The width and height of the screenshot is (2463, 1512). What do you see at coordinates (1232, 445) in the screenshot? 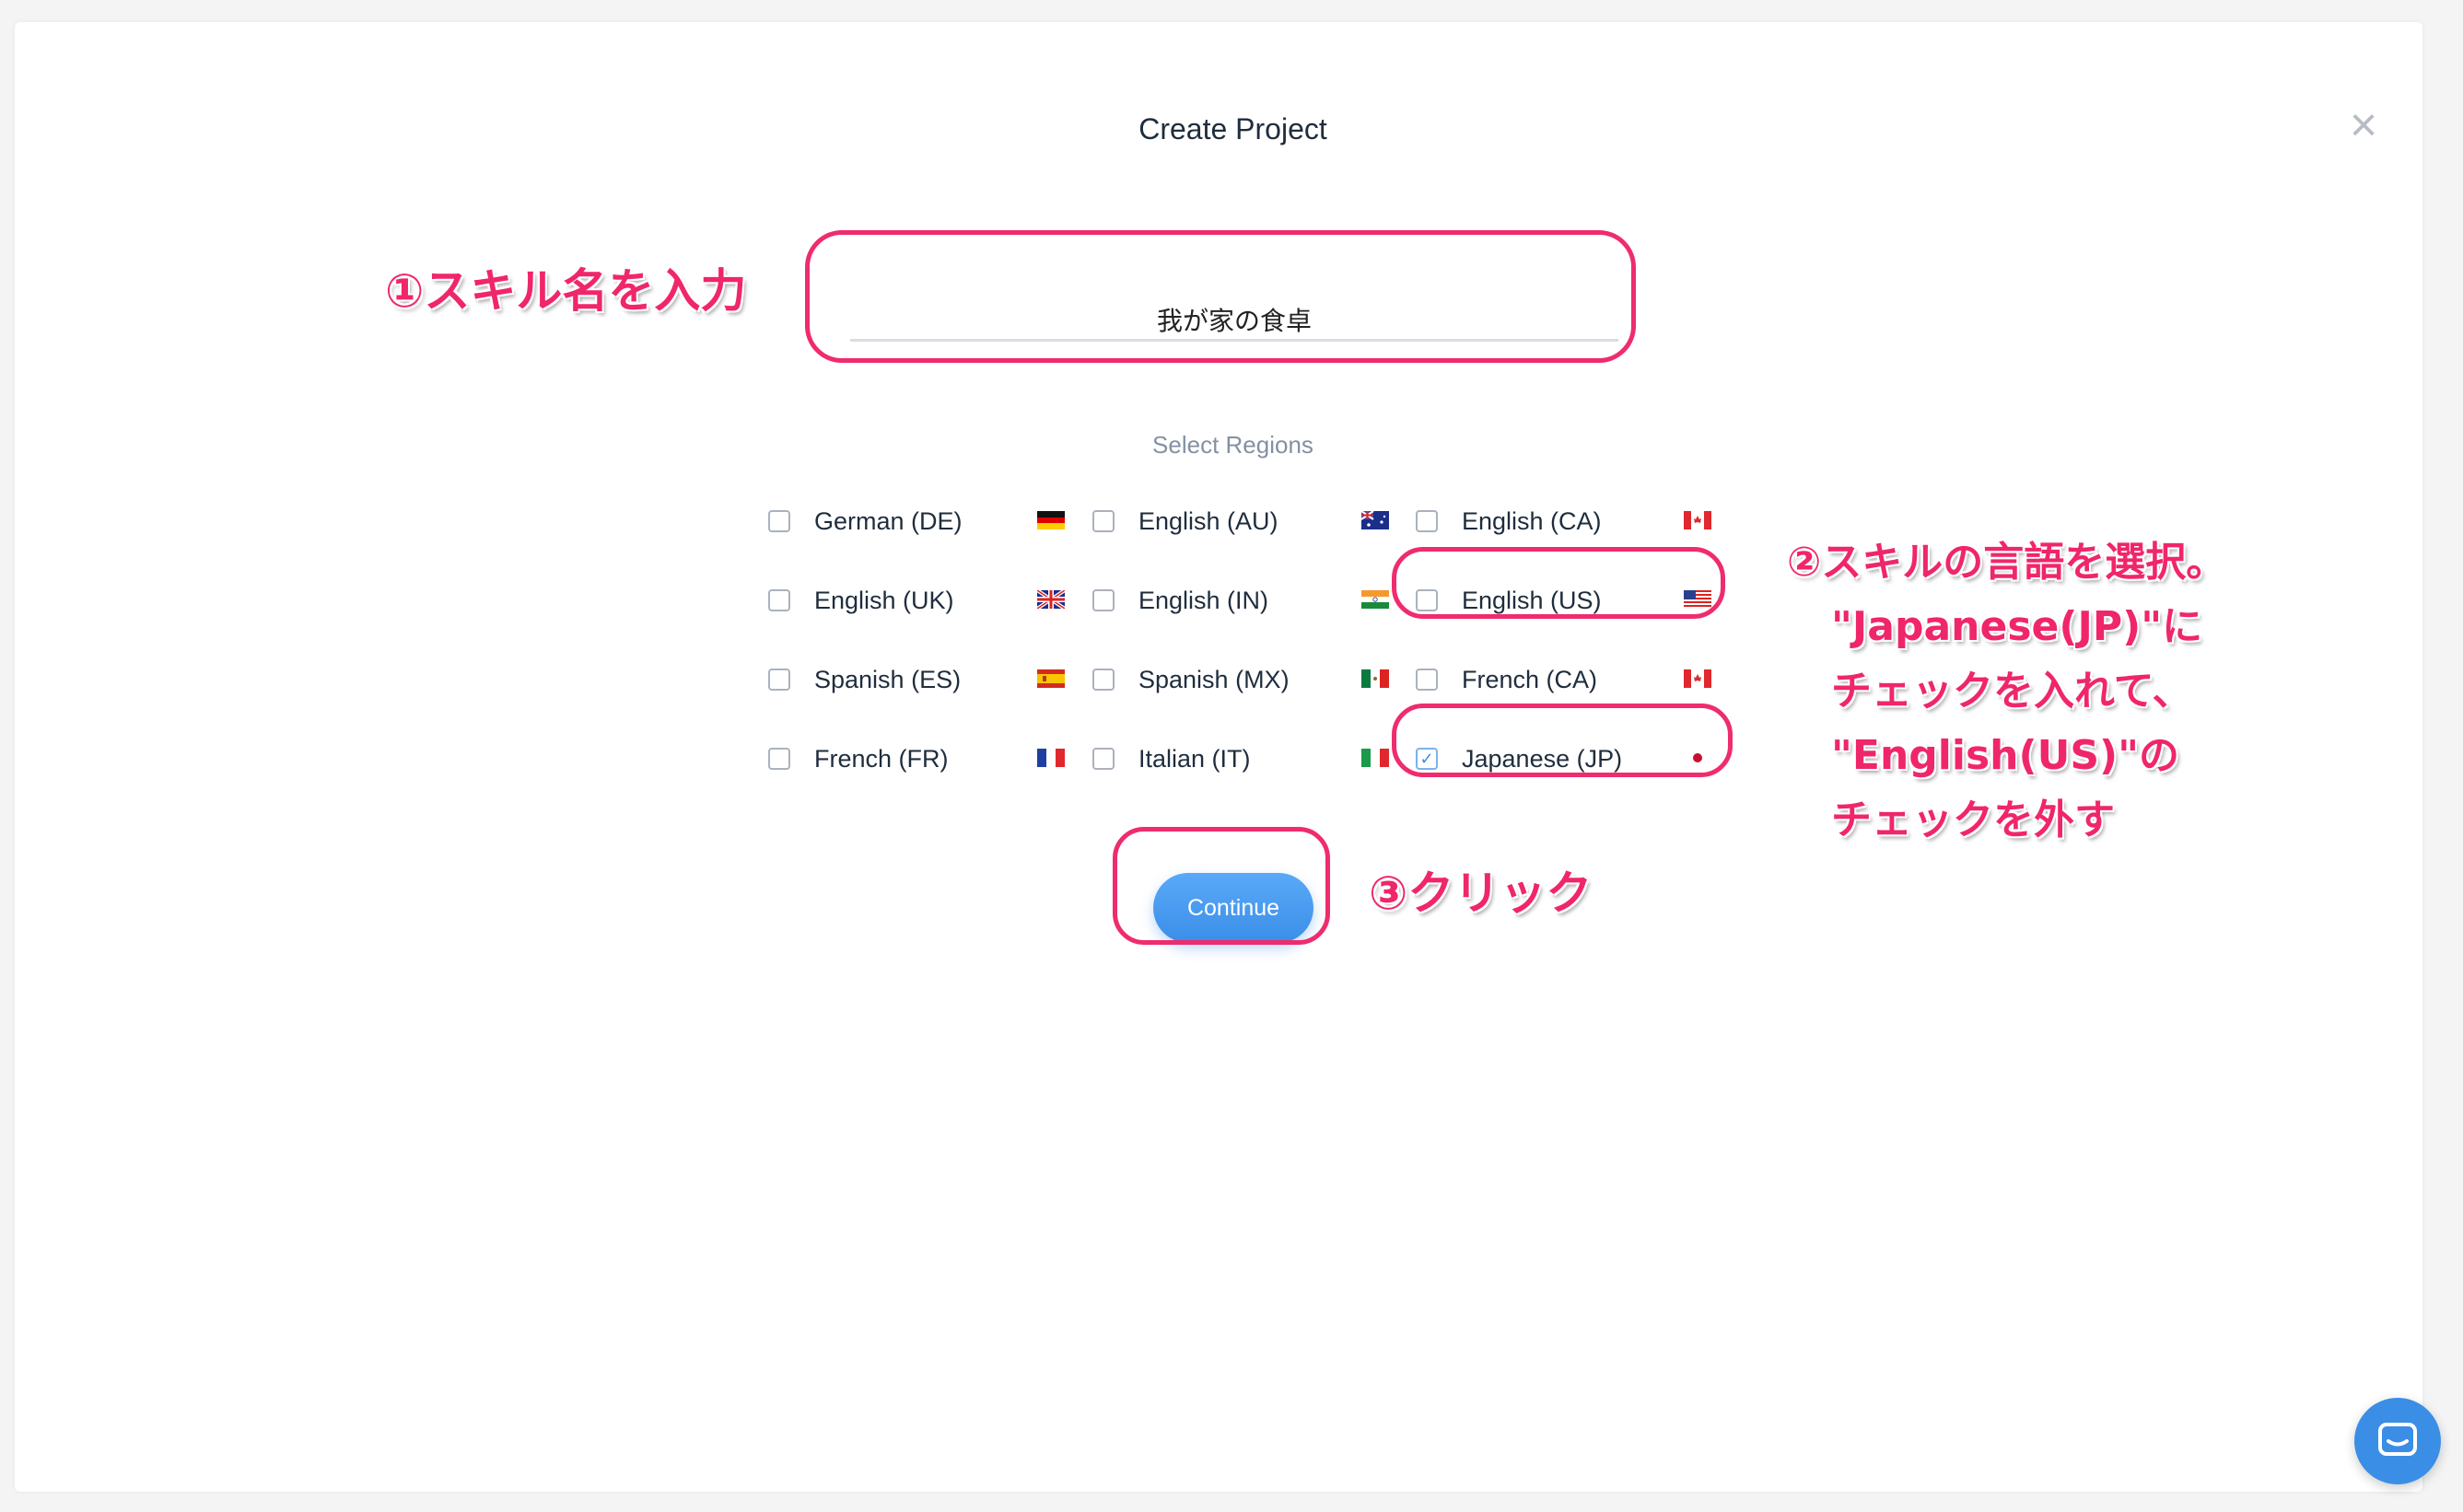
I see `select-regions-label: Select Regions` at bounding box center [1232, 445].